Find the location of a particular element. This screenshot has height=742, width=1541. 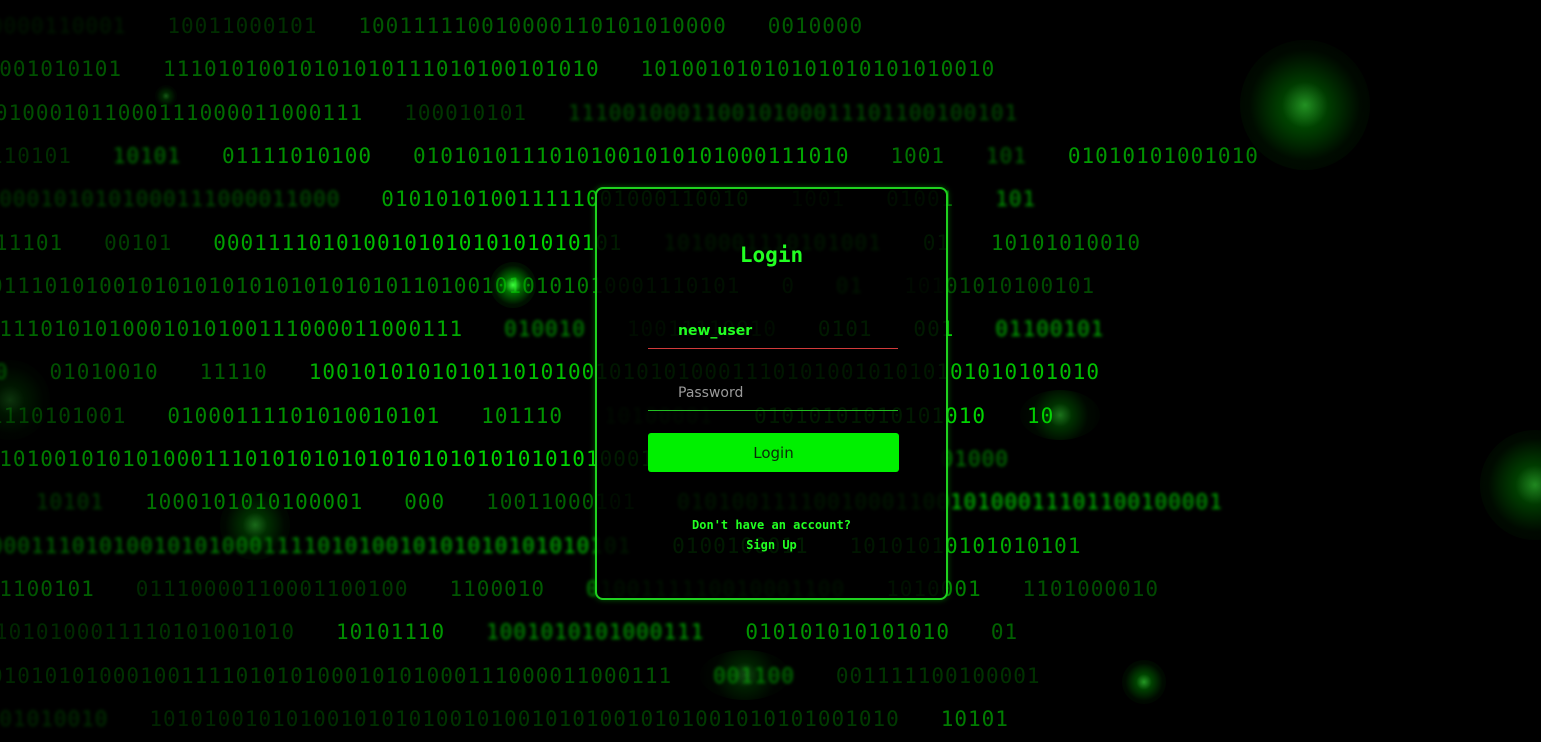

signup-prompt-text: Don't have an account? is located at coordinates (771, 525).